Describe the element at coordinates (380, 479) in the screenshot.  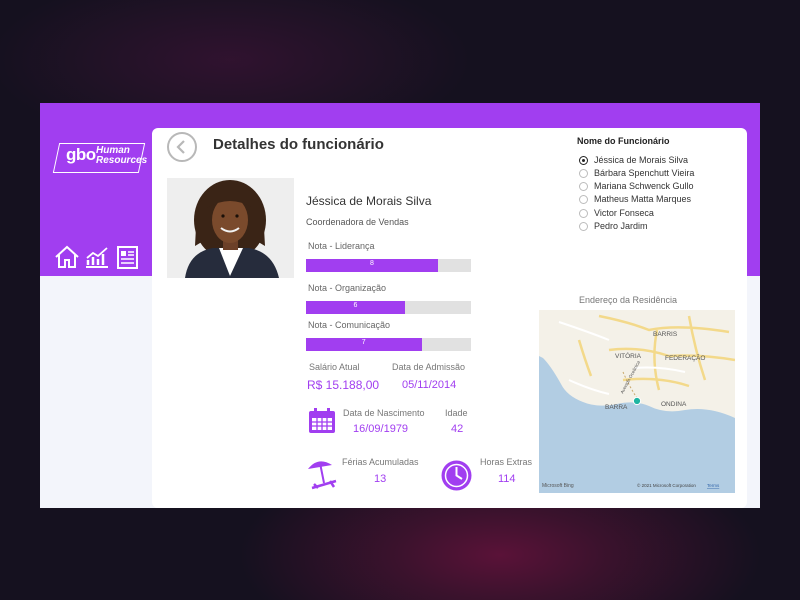
I see `vacation-value: 13` at that location.